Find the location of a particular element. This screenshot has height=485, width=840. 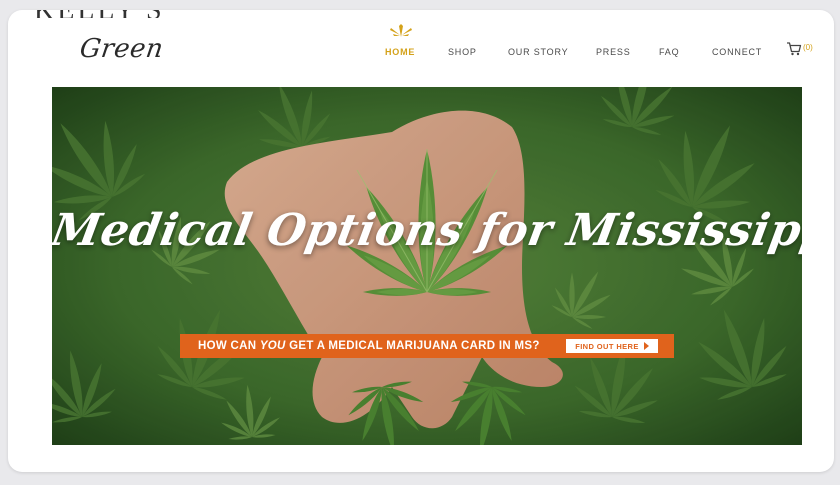

hero-title: Medical Options for Mississippi is located at coordinates (427, 230).